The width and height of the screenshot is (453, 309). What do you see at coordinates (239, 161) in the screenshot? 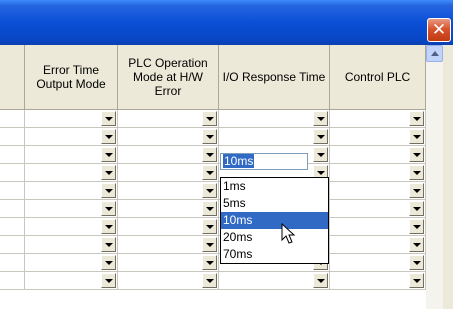
I see `combobox-value: 10ms` at bounding box center [239, 161].